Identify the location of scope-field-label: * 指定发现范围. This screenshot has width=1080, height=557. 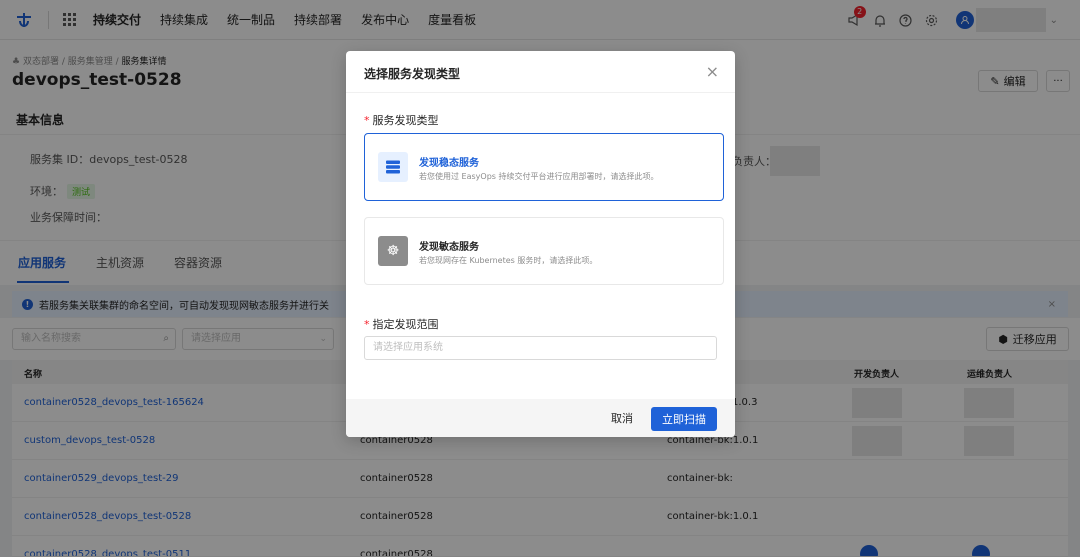
(401, 324).